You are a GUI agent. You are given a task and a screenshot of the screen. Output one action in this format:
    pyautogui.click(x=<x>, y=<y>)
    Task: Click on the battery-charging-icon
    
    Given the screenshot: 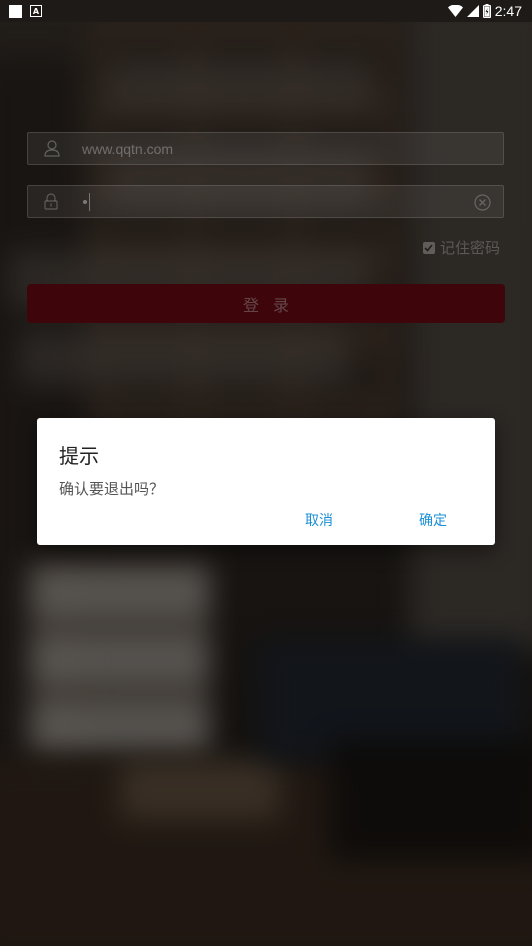 What is the action you would take?
    pyautogui.click(x=486, y=11)
    